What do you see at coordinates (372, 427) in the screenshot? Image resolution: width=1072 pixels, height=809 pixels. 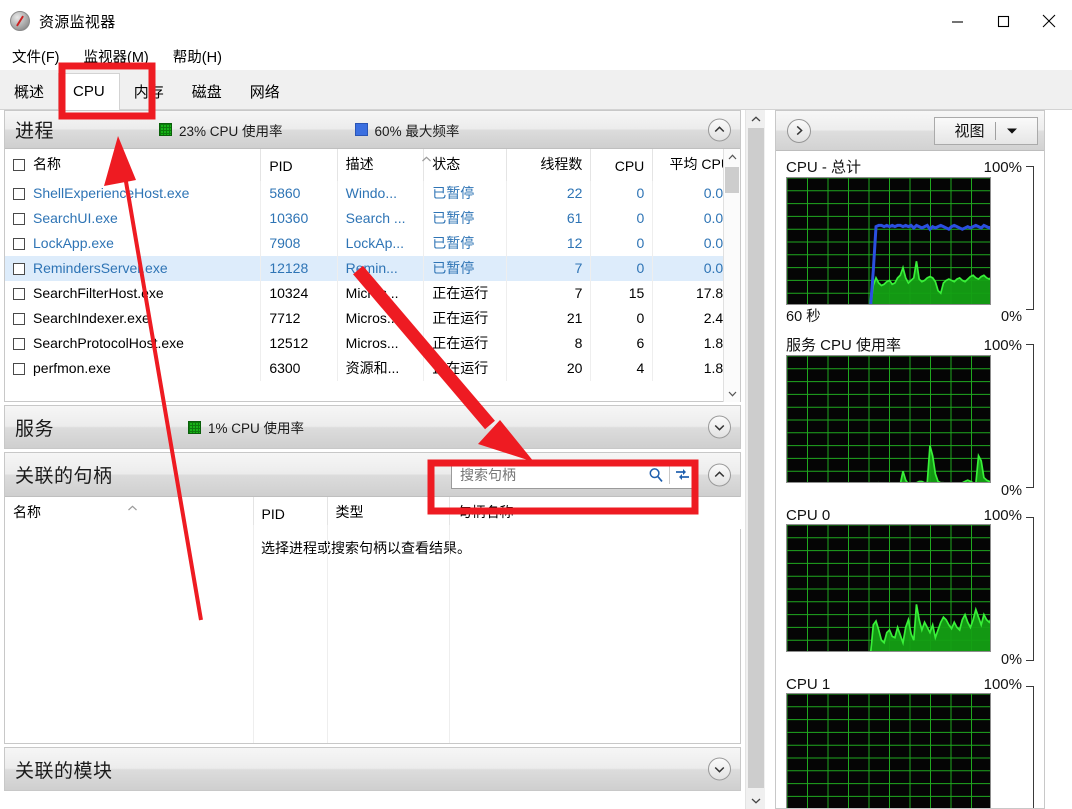 I see `services-header: 服务 1% CPU 使用率` at bounding box center [372, 427].